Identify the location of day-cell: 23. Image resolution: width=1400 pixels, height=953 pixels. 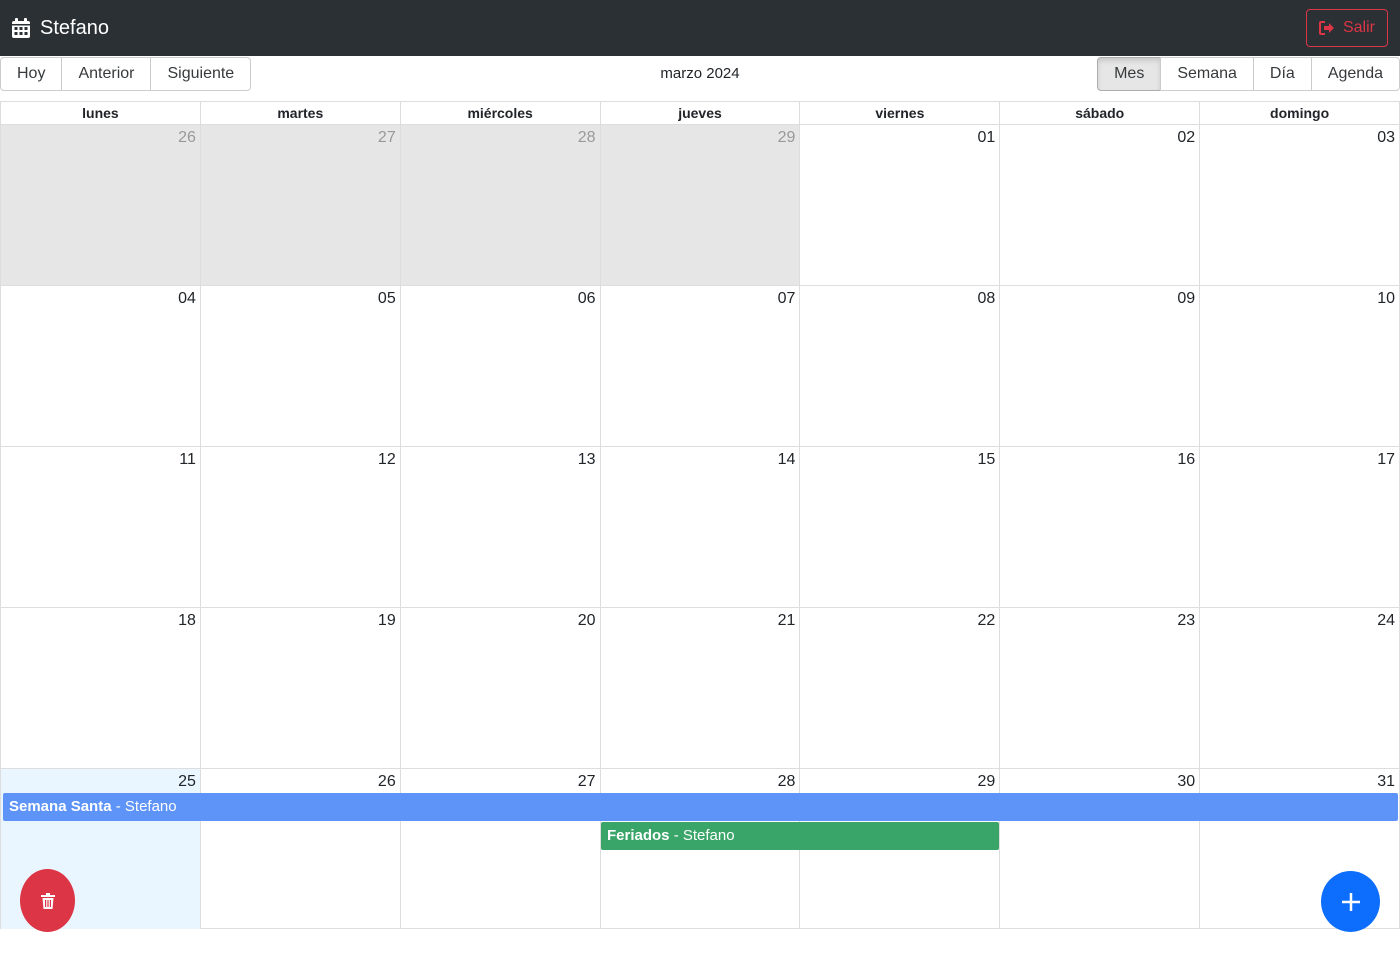
(1099, 688).